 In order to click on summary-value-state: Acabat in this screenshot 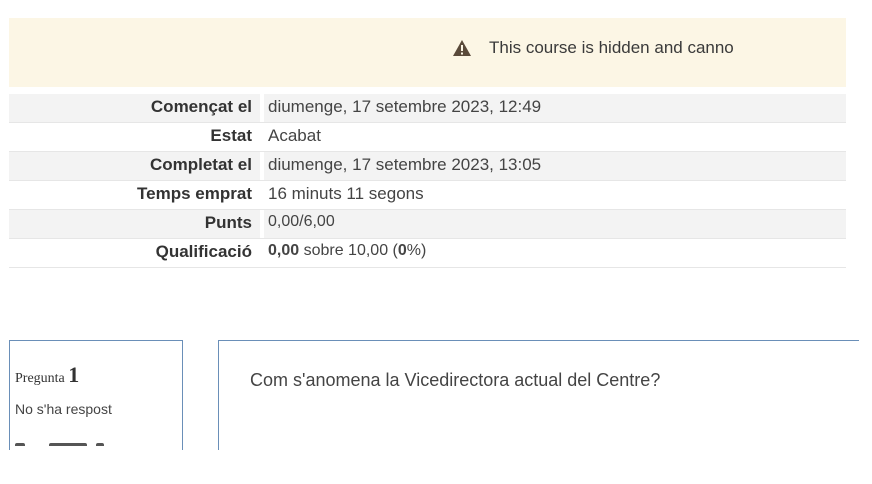, I will do `click(294, 135)`.